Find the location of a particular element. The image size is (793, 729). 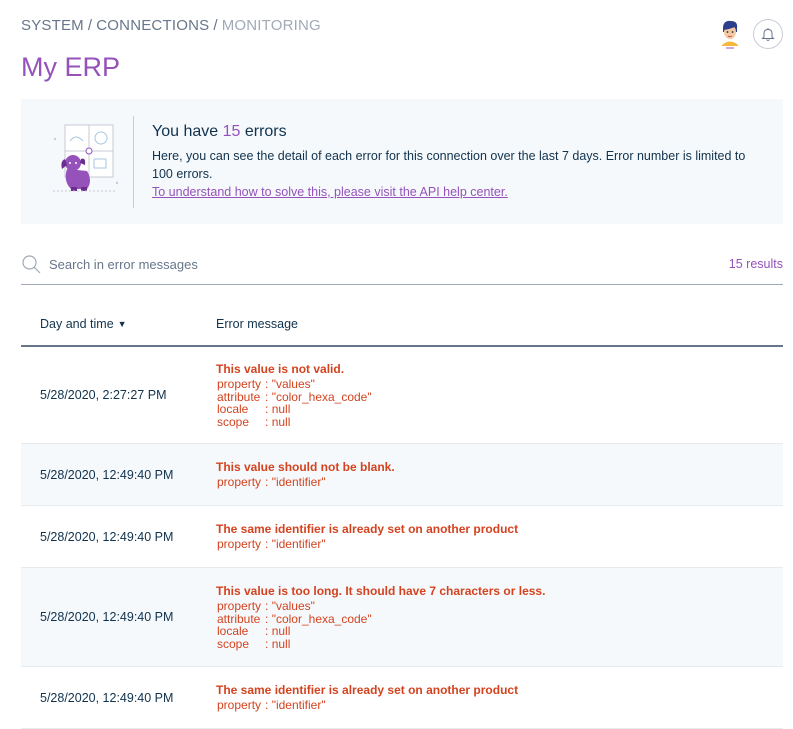

search-bar: 15 results is located at coordinates (402, 267).